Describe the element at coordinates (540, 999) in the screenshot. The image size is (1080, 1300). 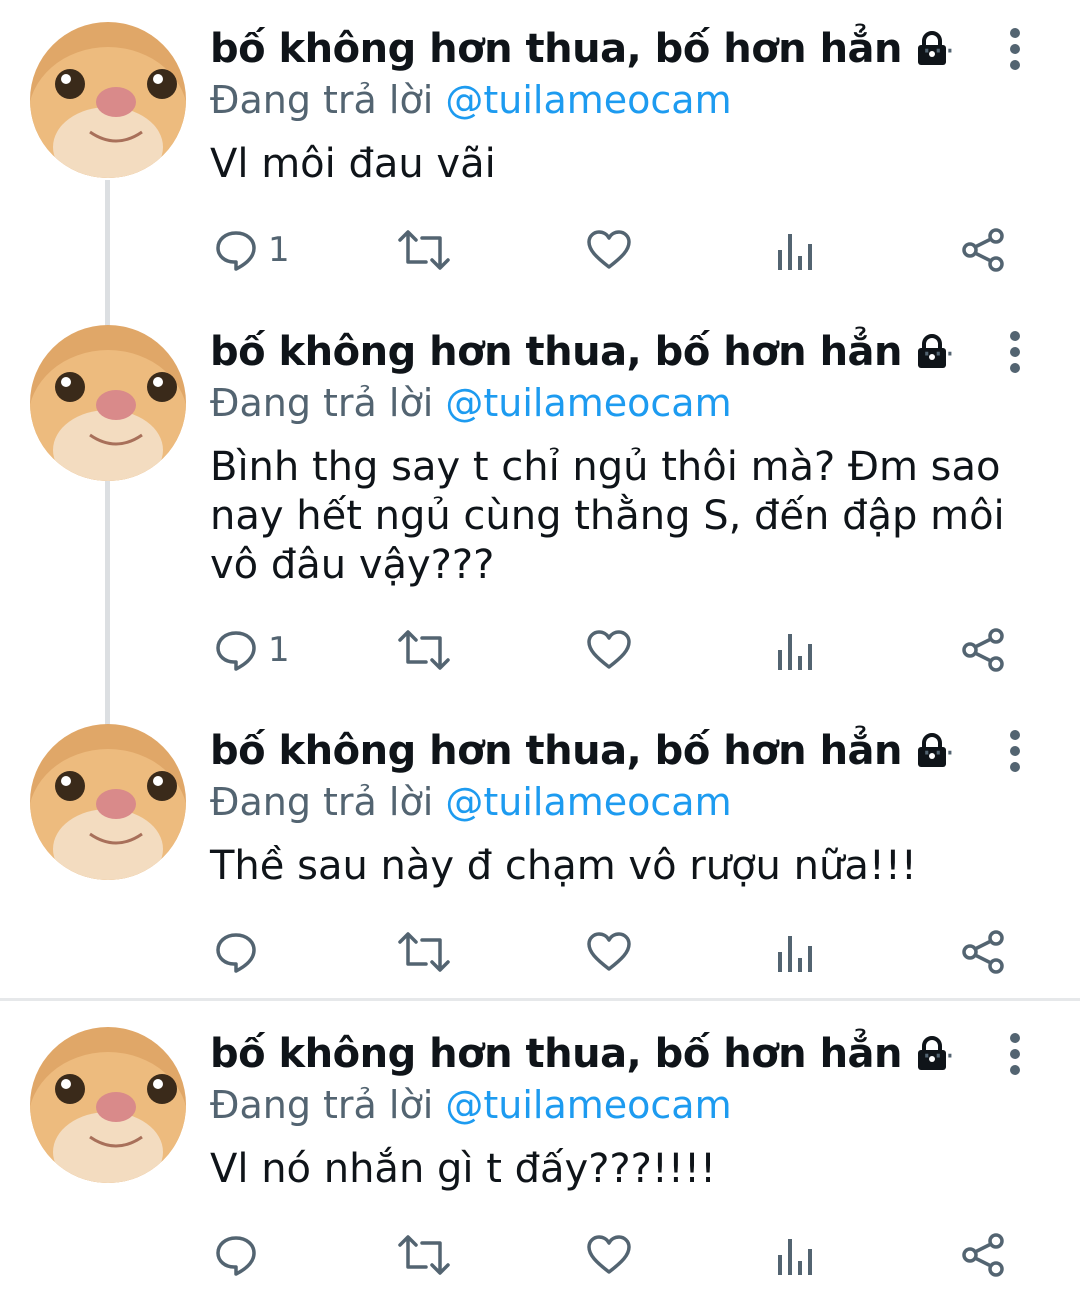
I see `tweet-divider` at that location.